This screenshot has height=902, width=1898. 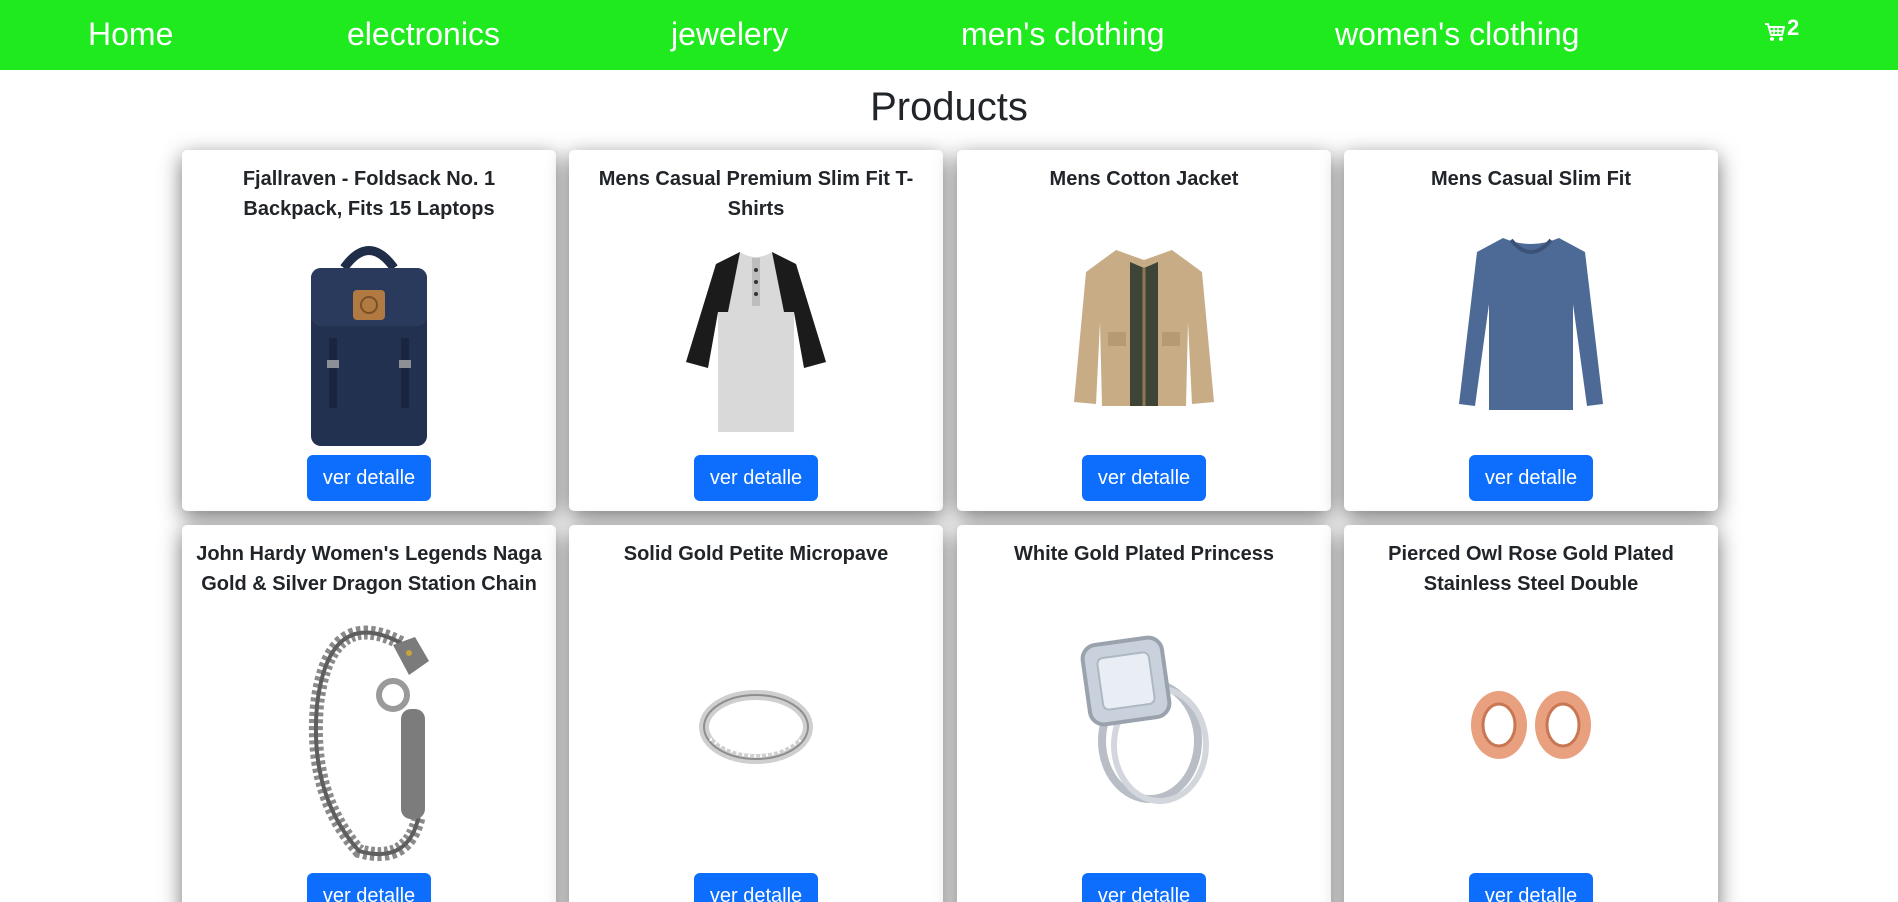 What do you see at coordinates (1775, 32) in the screenshot?
I see `cart-icon` at bounding box center [1775, 32].